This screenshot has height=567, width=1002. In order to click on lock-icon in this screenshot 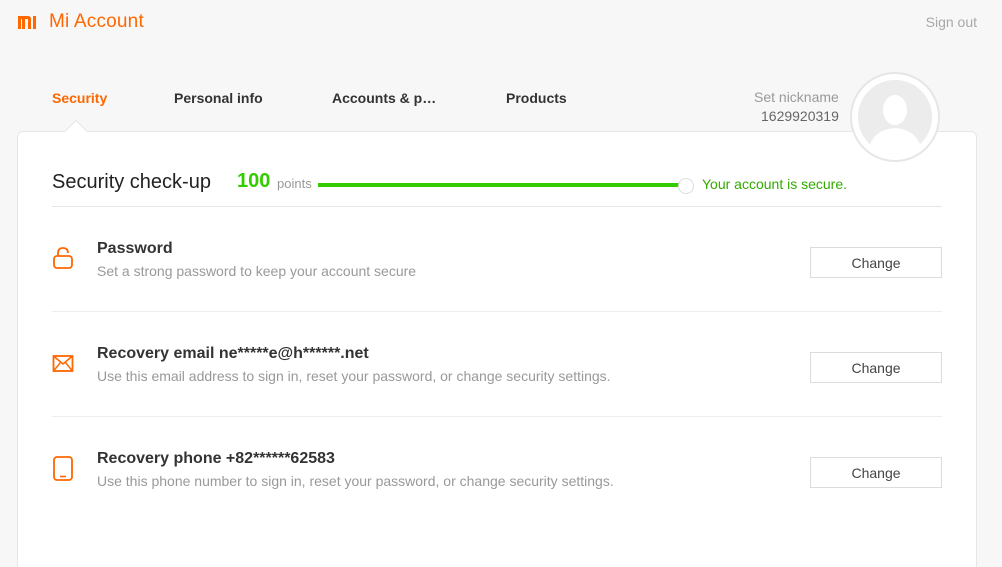, I will do `click(63, 258)`.